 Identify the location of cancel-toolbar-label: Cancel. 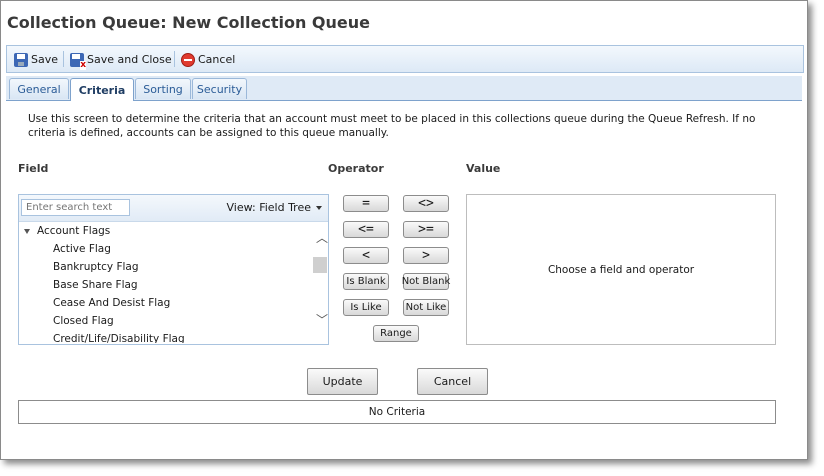
(217, 59).